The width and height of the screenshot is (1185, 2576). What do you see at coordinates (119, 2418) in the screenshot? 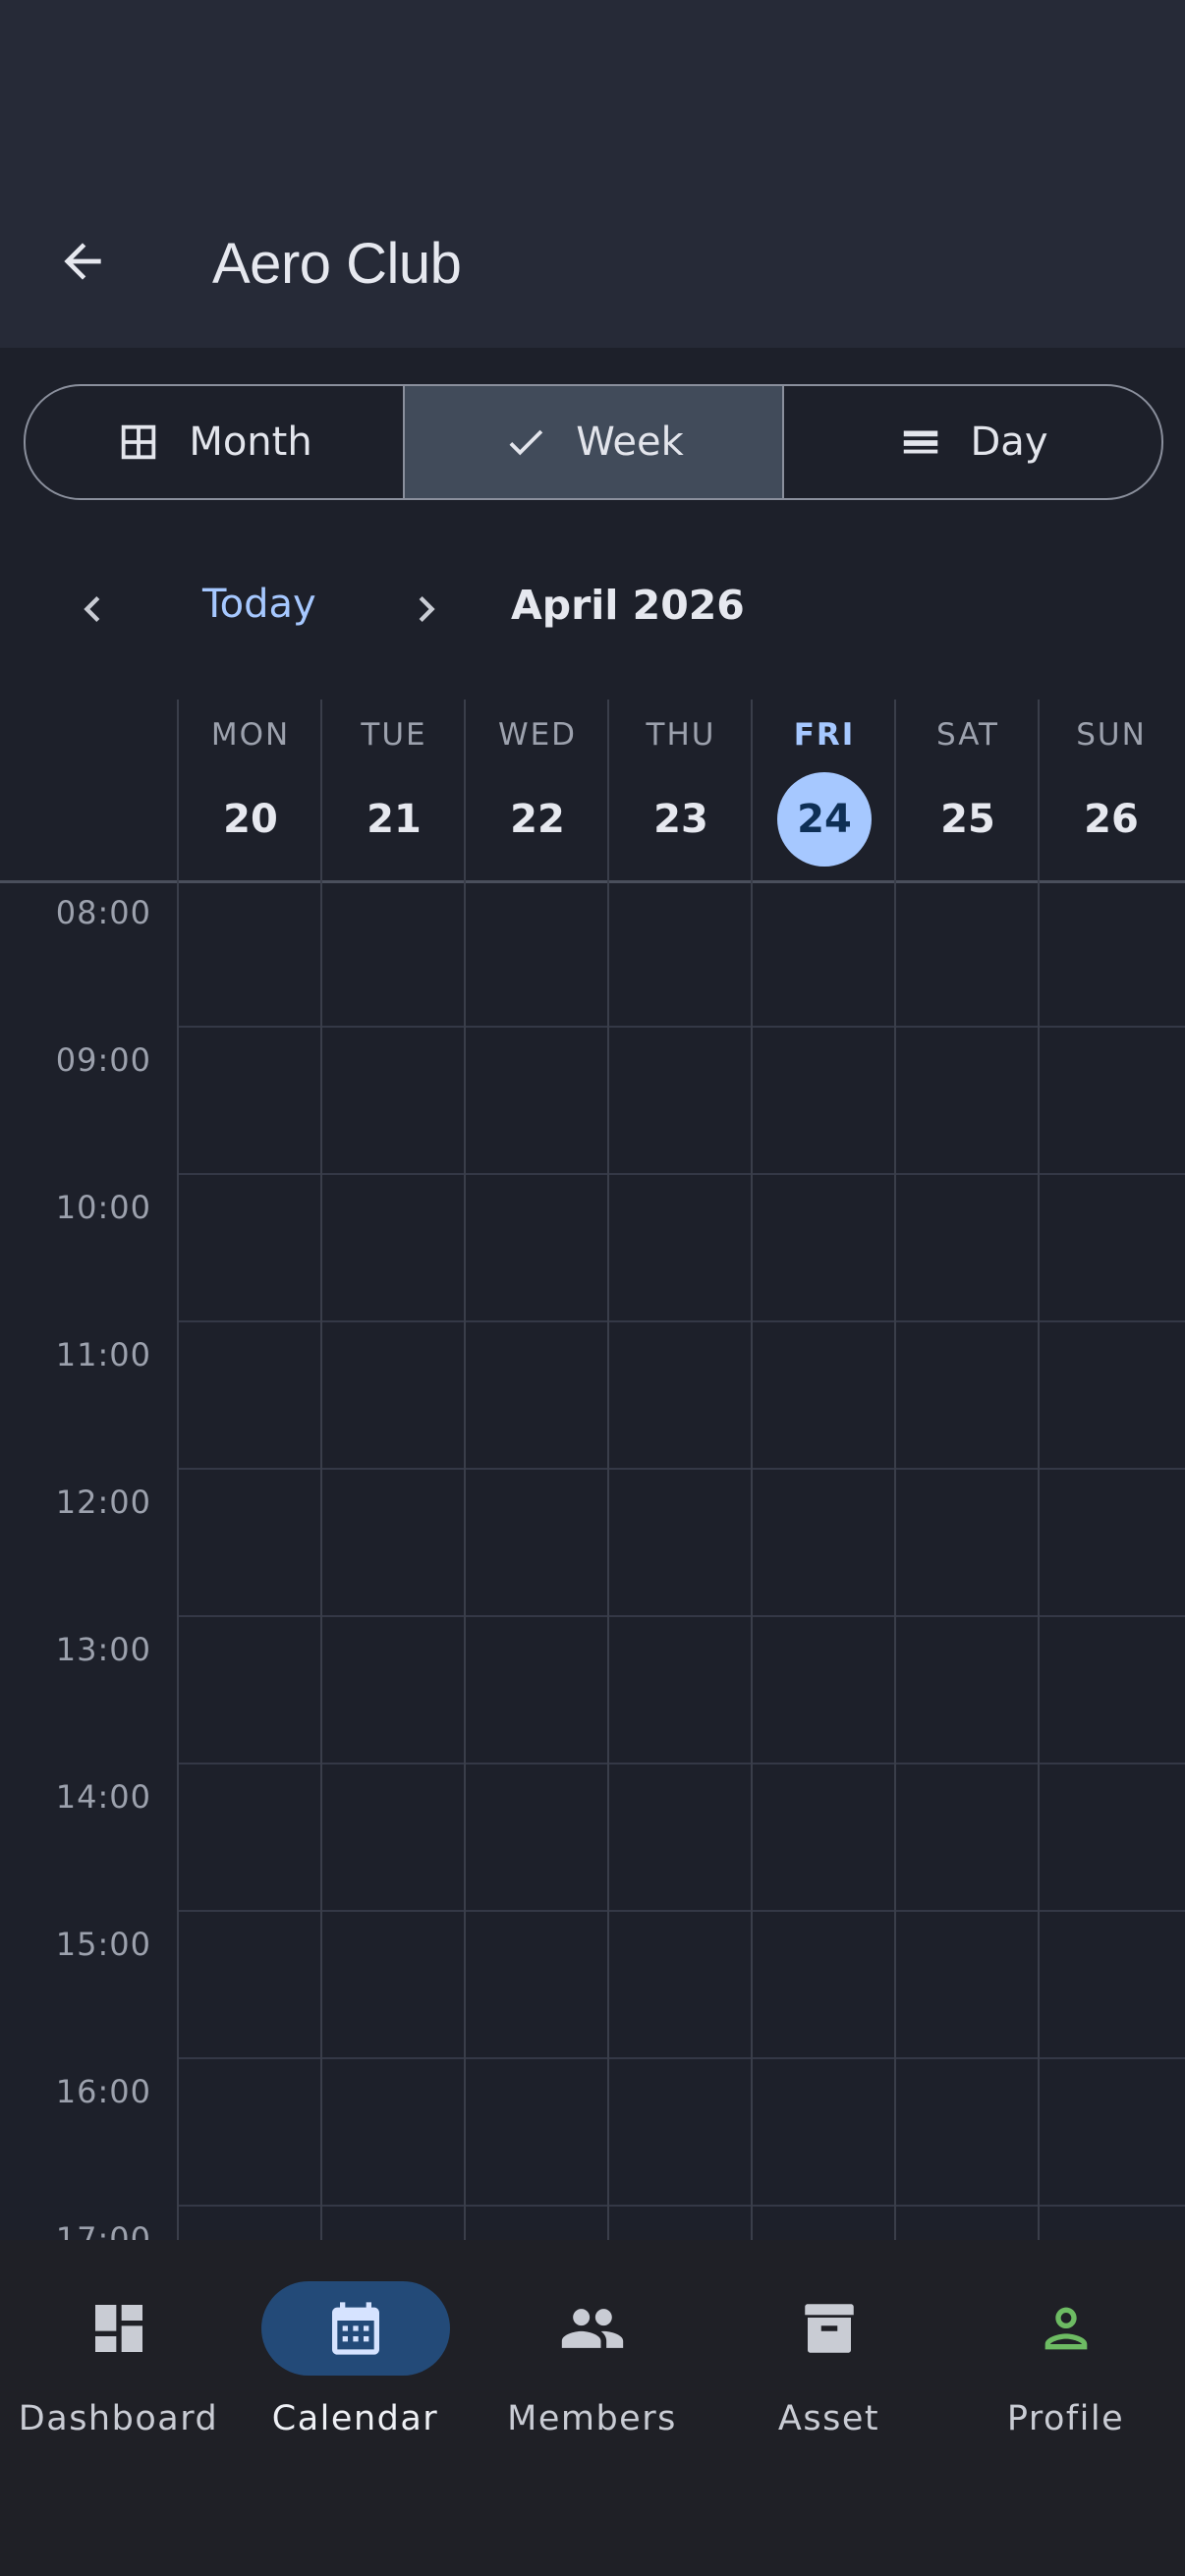
I see `nav-label: Dashboard` at bounding box center [119, 2418].